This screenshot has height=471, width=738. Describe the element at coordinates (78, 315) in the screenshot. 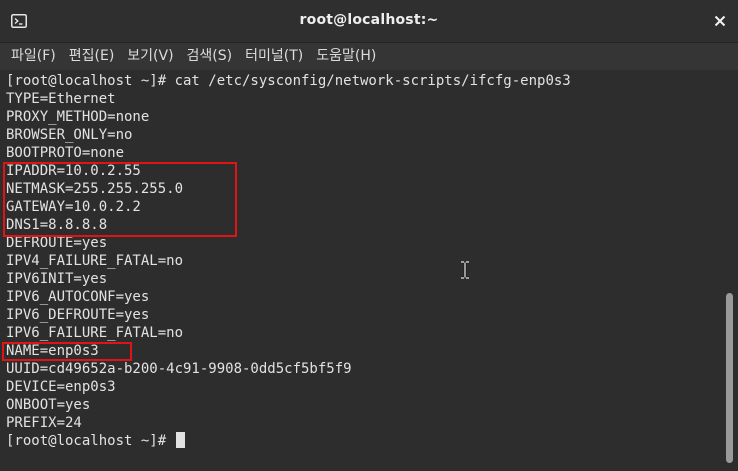

I see `output-line: IPV6_DEFROUTE=yes` at that location.